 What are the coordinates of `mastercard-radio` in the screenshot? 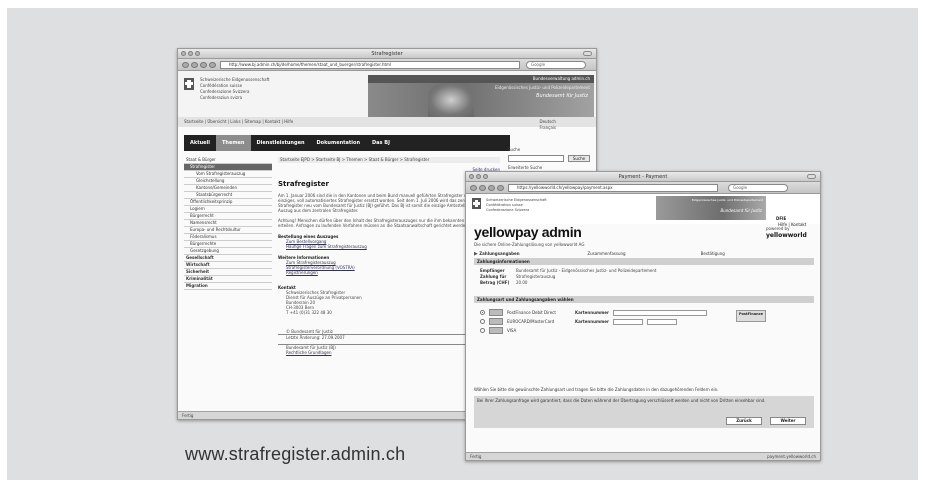 It's located at (482, 321).